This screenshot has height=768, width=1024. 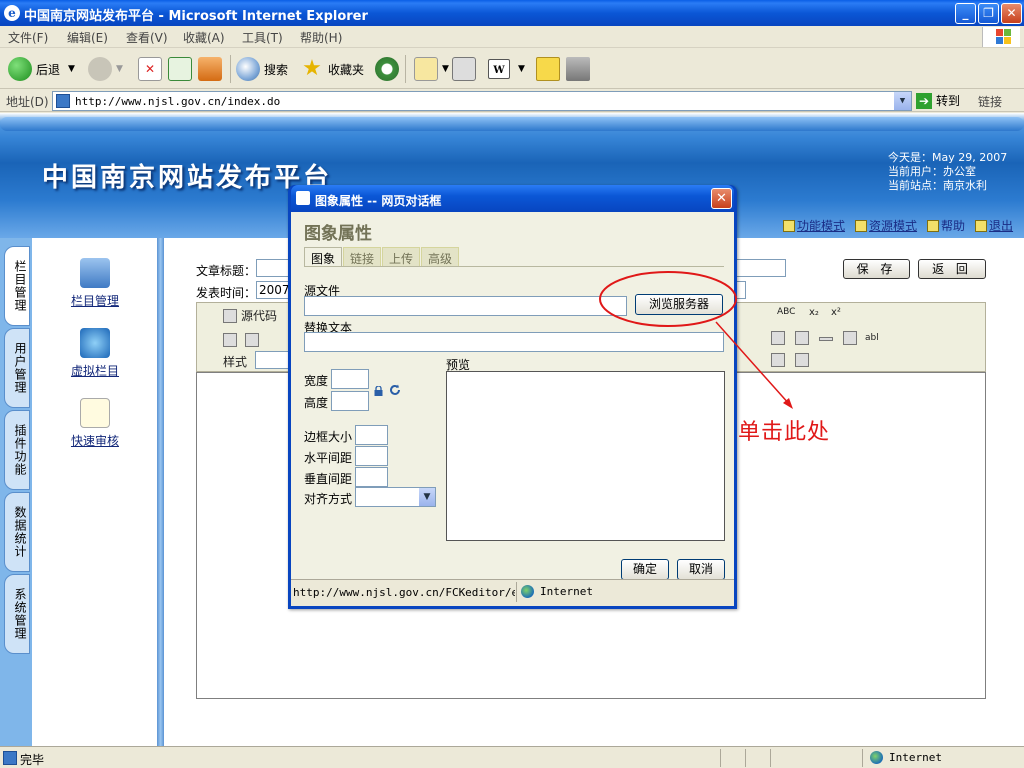 What do you see at coordinates (95, 423) in the screenshot?
I see `sidebar-item-review: 快速审核` at bounding box center [95, 423].